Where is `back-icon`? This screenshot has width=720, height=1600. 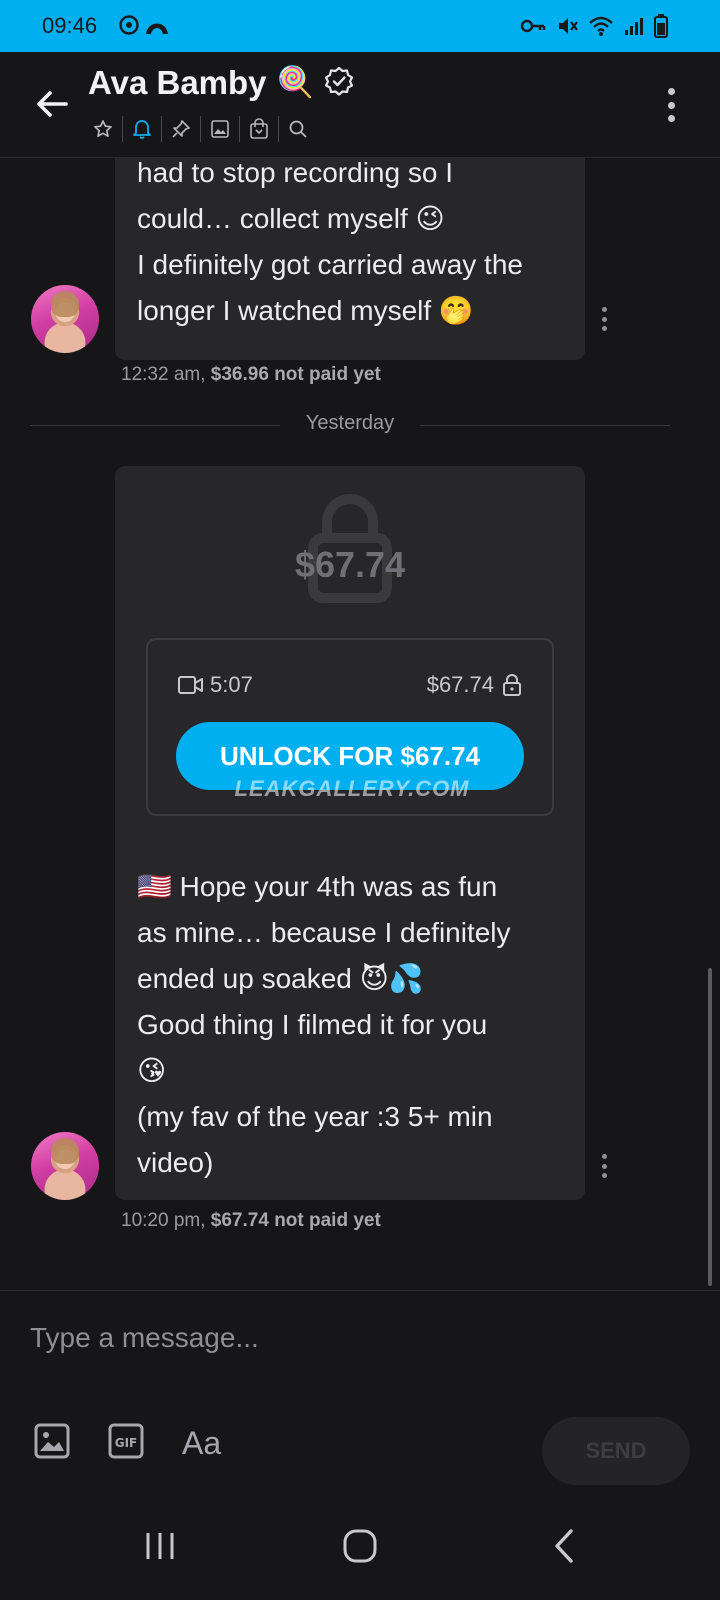
back-icon is located at coordinates (564, 1546).